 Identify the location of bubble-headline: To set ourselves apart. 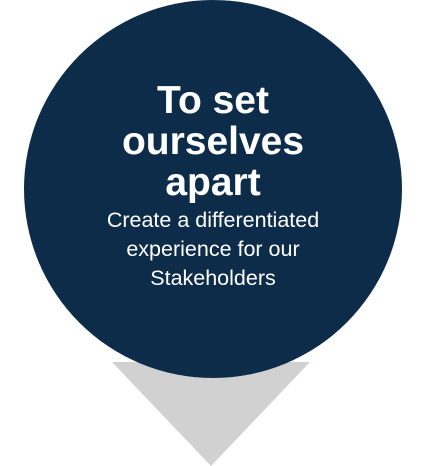
(213, 141).